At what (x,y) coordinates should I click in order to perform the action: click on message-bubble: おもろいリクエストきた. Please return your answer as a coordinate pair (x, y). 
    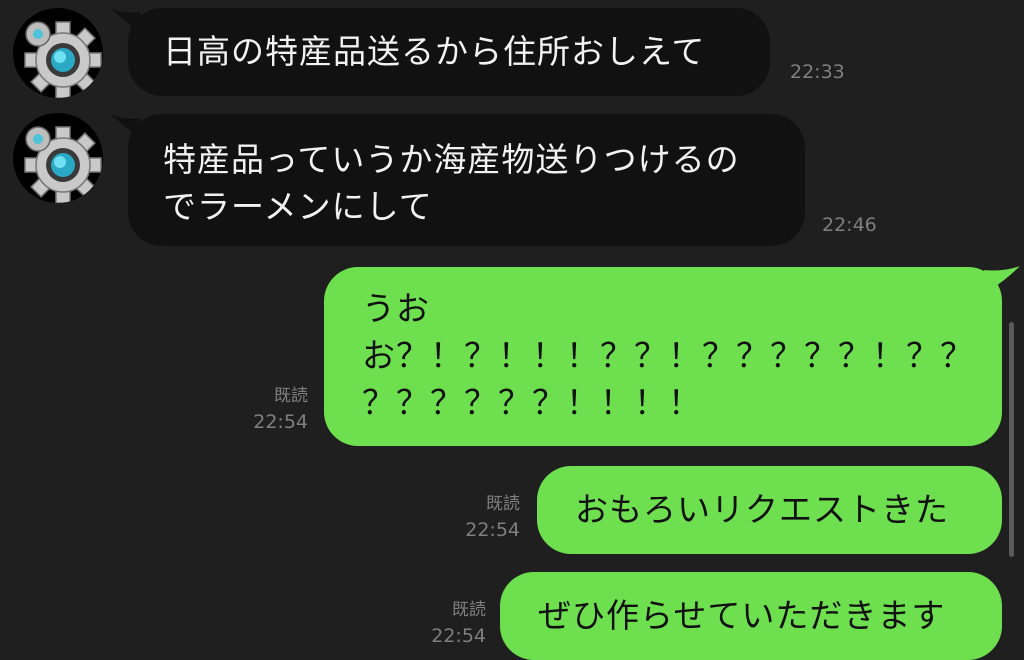
    Looking at the image, I should click on (769, 510).